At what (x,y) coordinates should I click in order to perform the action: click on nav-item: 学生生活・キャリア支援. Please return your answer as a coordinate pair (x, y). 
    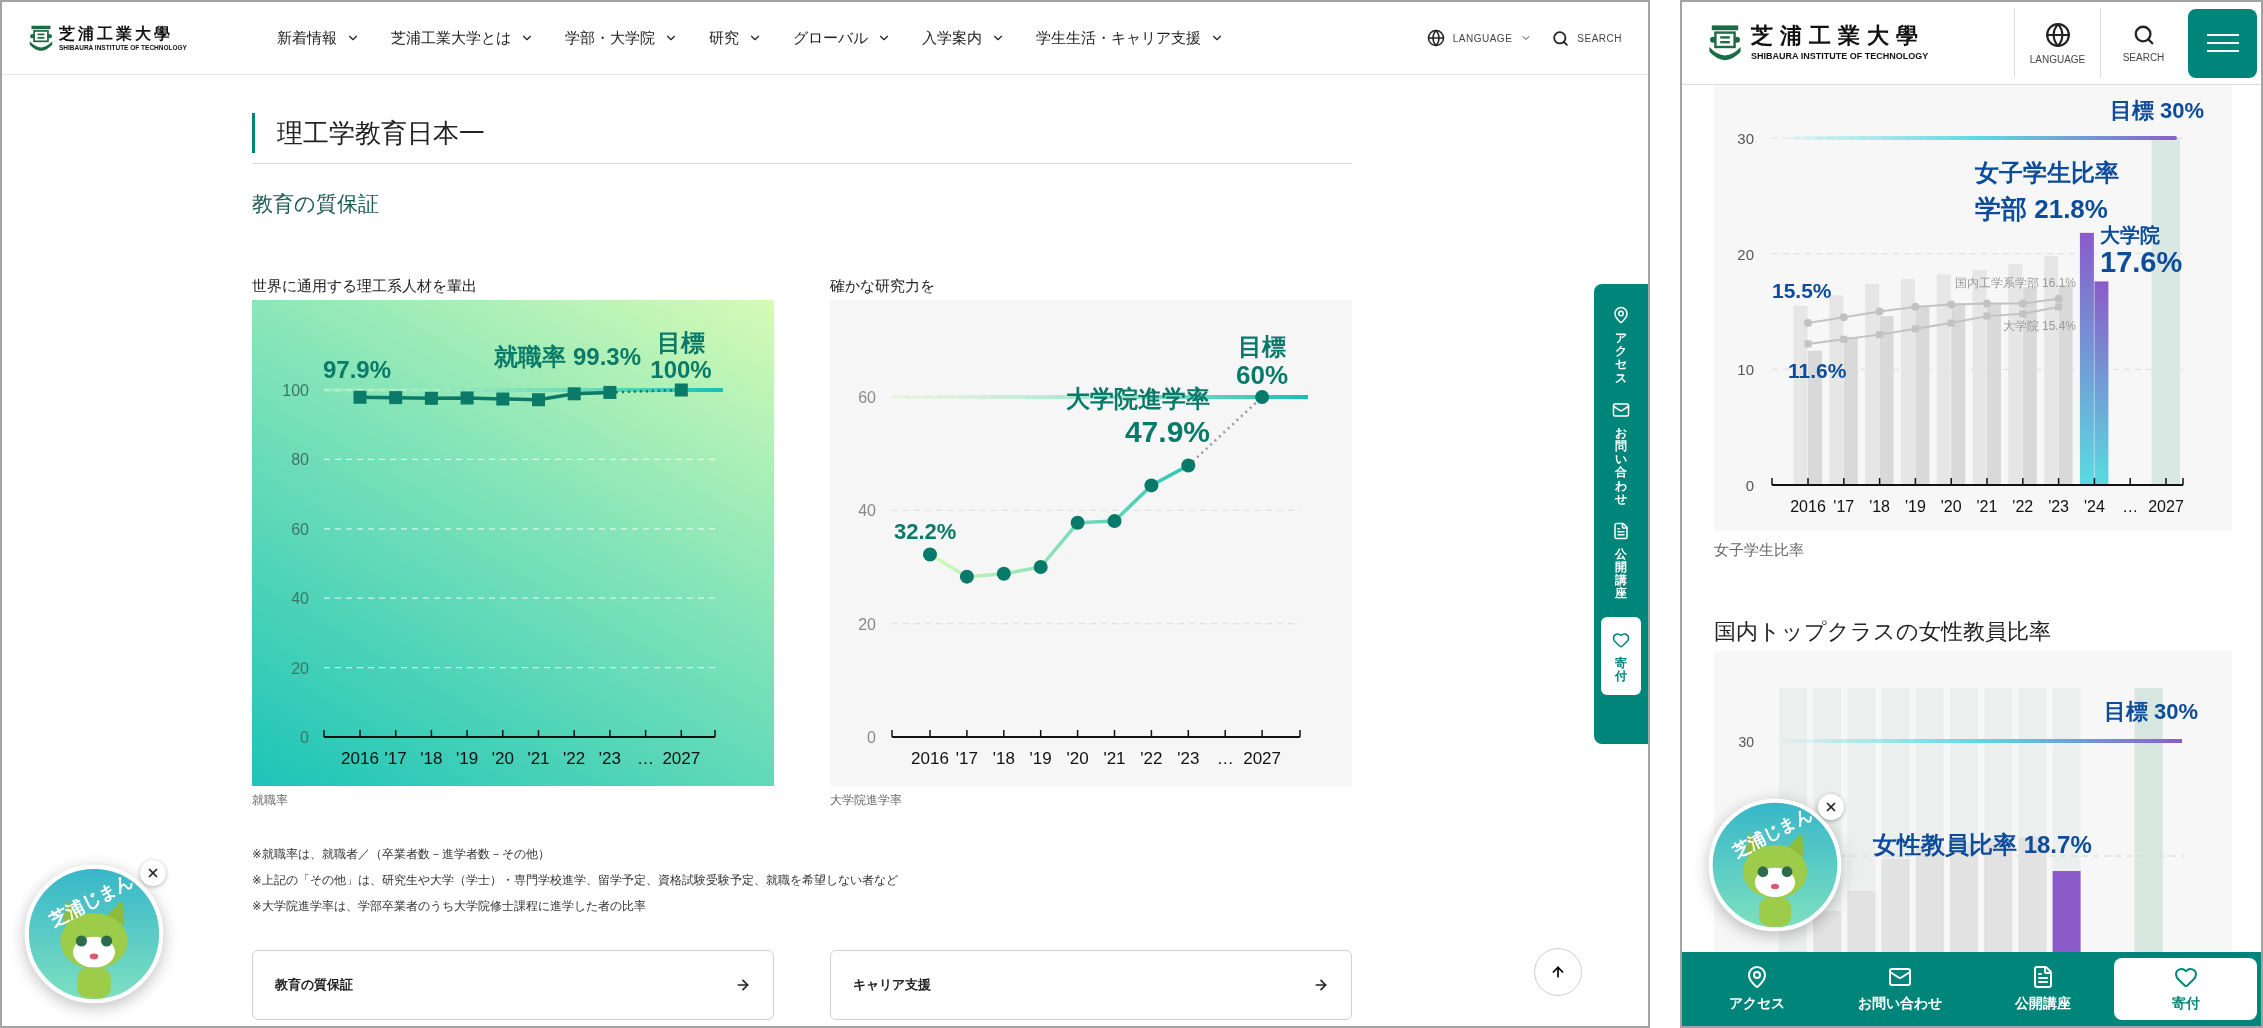
    Looking at the image, I should click on (1129, 38).